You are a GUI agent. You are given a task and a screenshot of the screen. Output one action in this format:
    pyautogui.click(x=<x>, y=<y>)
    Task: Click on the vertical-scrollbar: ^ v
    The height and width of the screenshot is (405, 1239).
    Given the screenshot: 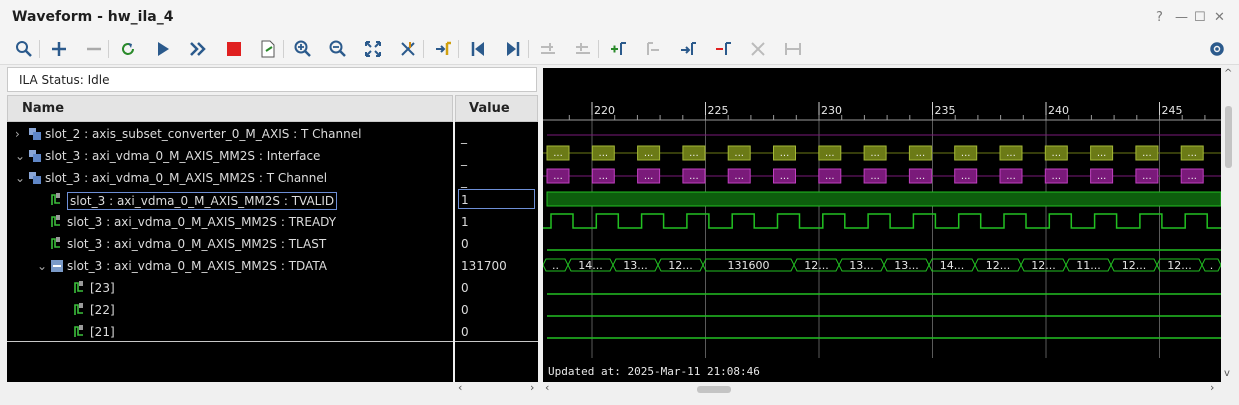 What is the action you would take?
    pyautogui.click(x=1229, y=225)
    